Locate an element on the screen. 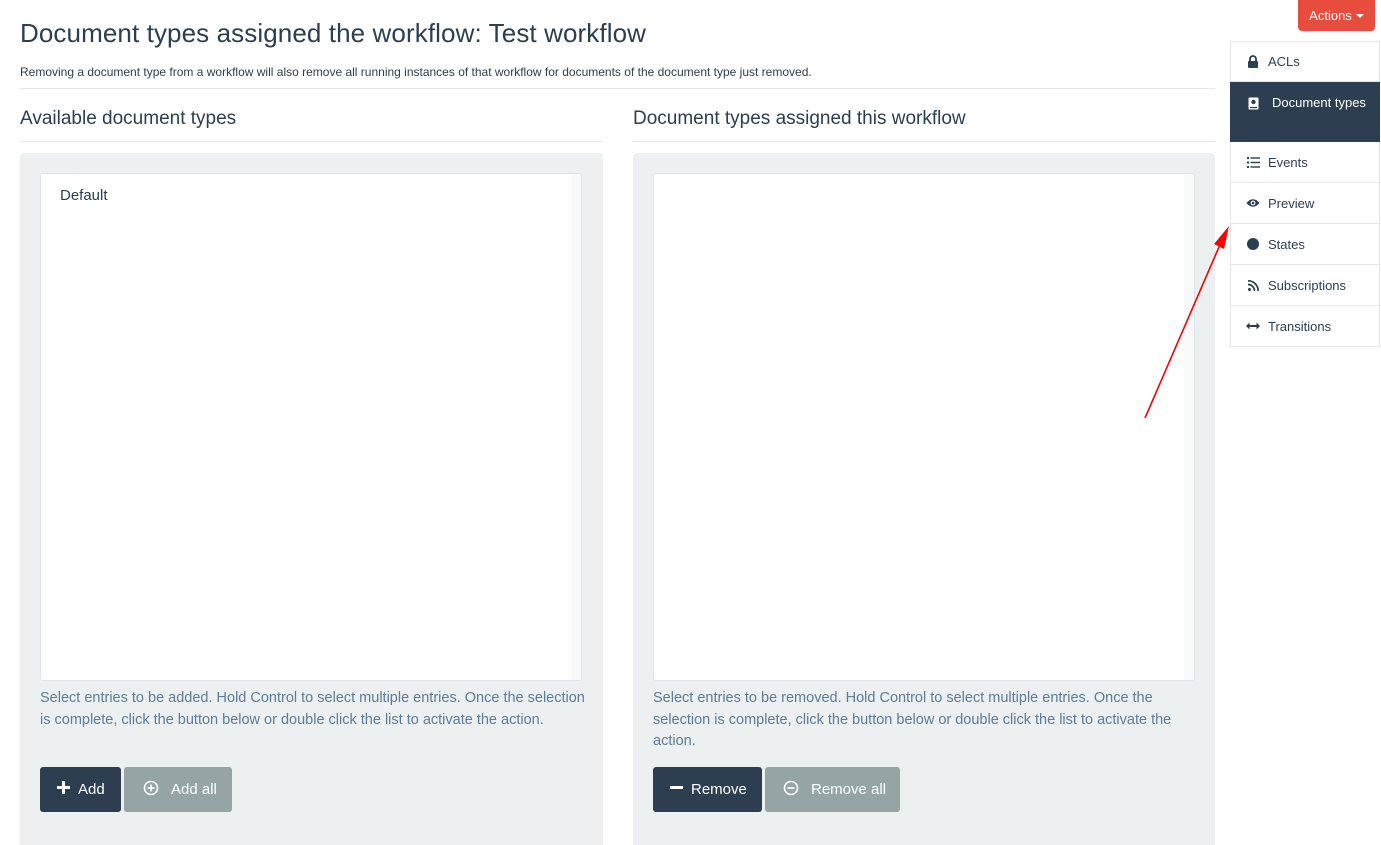 Image resolution: width=1381 pixels, height=845 pixels. caret-down-icon is located at coordinates (1359, 15).